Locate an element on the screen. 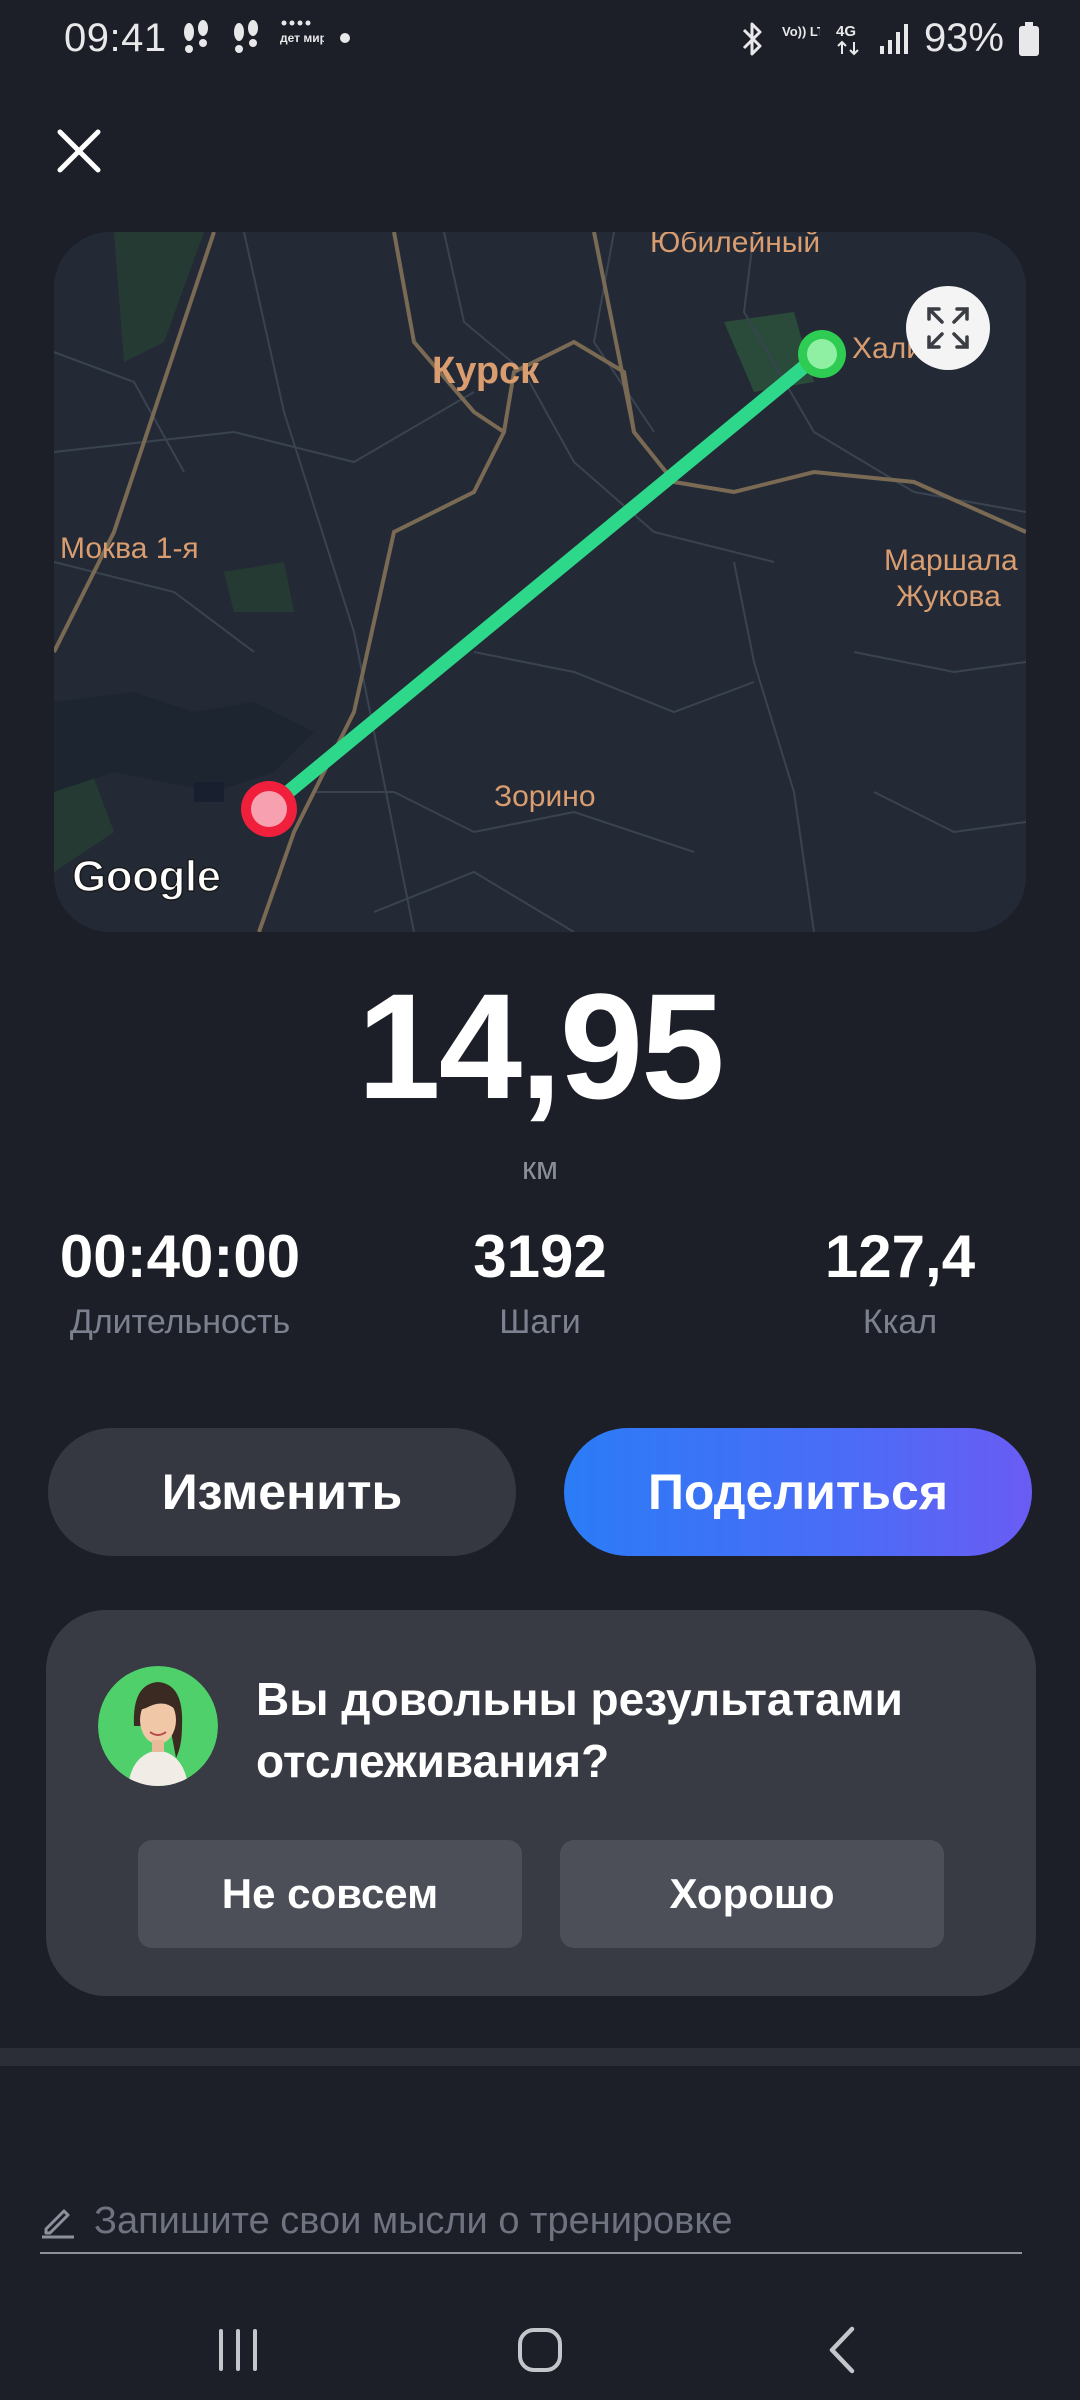 This screenshot has height=2400, width=1080. recent-apps-button is located at coordinates (238, 2350).